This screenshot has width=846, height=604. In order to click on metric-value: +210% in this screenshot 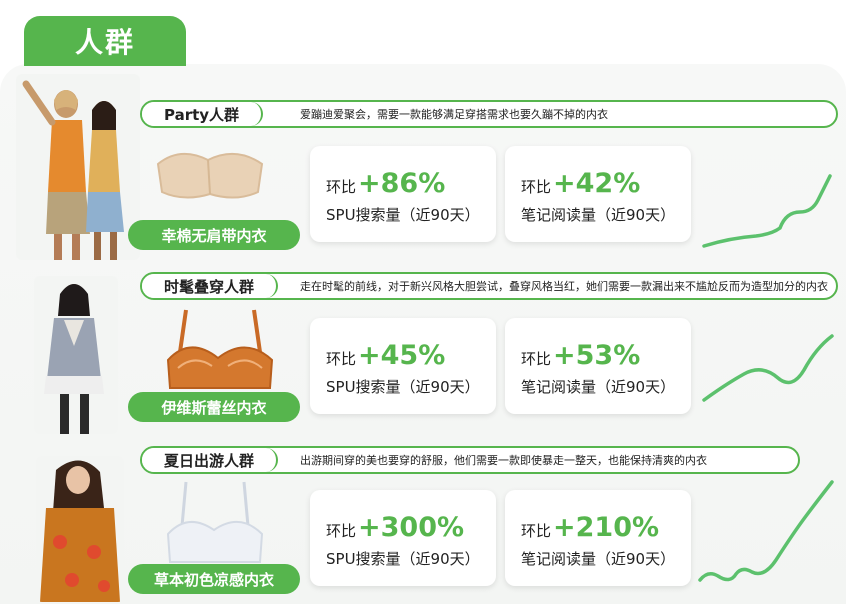, I will do `click(606, 527)`.